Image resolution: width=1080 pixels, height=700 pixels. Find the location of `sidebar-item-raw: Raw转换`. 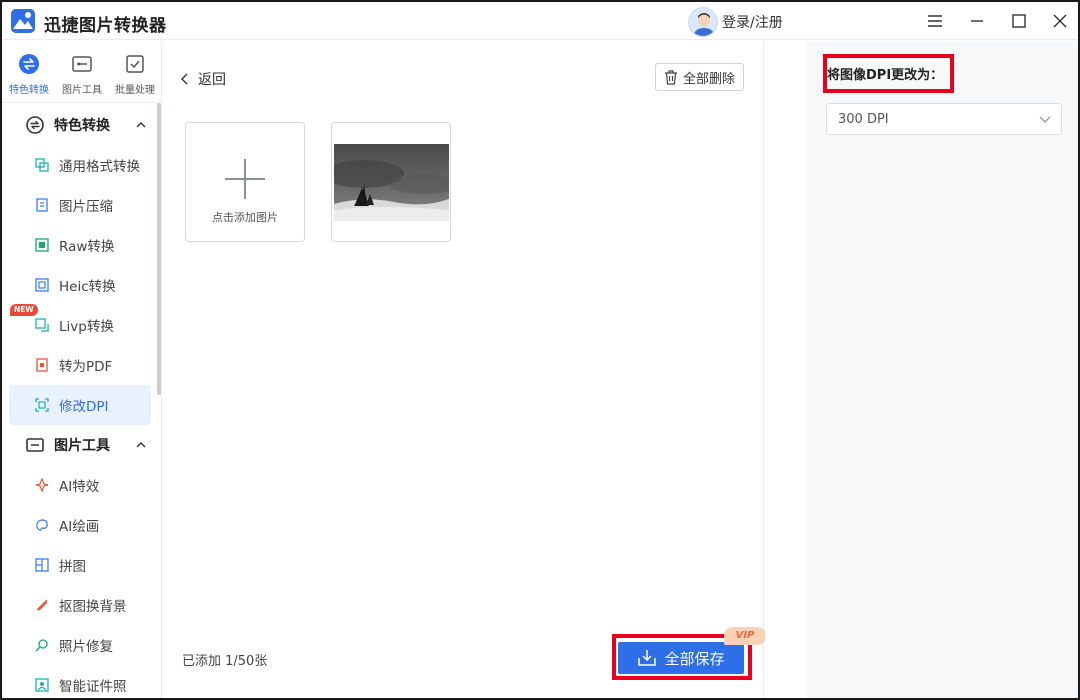

sidebar-item-raw: Raw转换 is located at coordinates (80, 245).